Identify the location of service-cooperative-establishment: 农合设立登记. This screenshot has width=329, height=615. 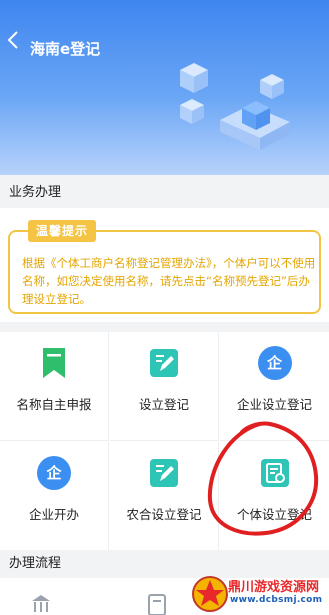
(164, 496).